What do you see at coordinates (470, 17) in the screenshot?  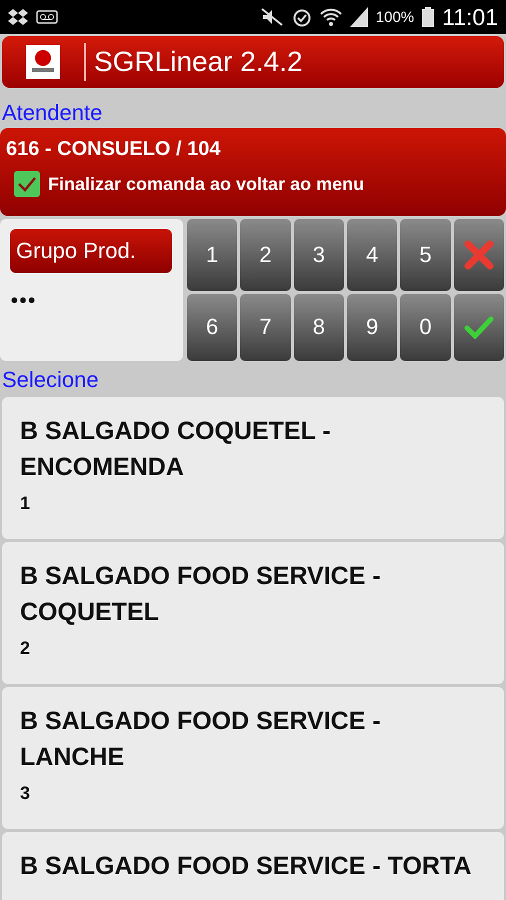 I see `clock: 11:01` at bounding box center [470, 17].